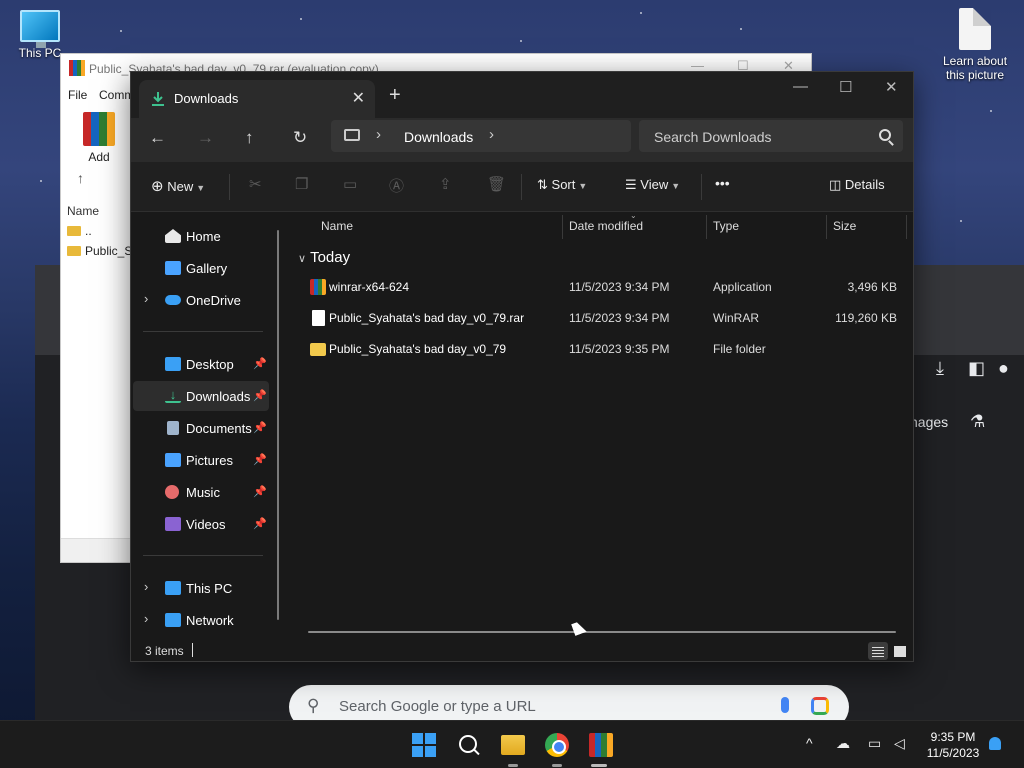 This screenshot has width=1024, height=768. I want to click on sort-button: ⇅ Sort ▼, so click(562, 185).